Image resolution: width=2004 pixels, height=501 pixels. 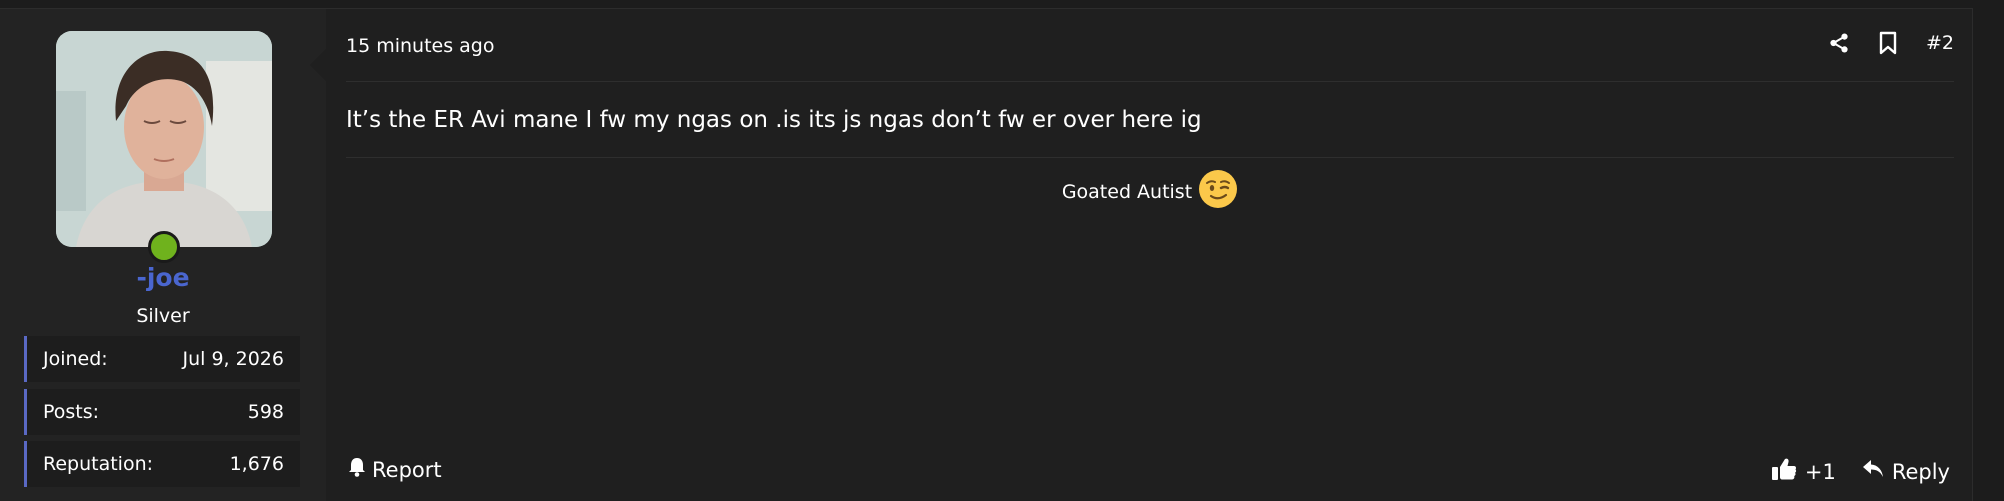 What do you see at coordinates (1920, 471) in the screenshot?
I see `reply-label: Reply` at bounding box center [1920, 471].